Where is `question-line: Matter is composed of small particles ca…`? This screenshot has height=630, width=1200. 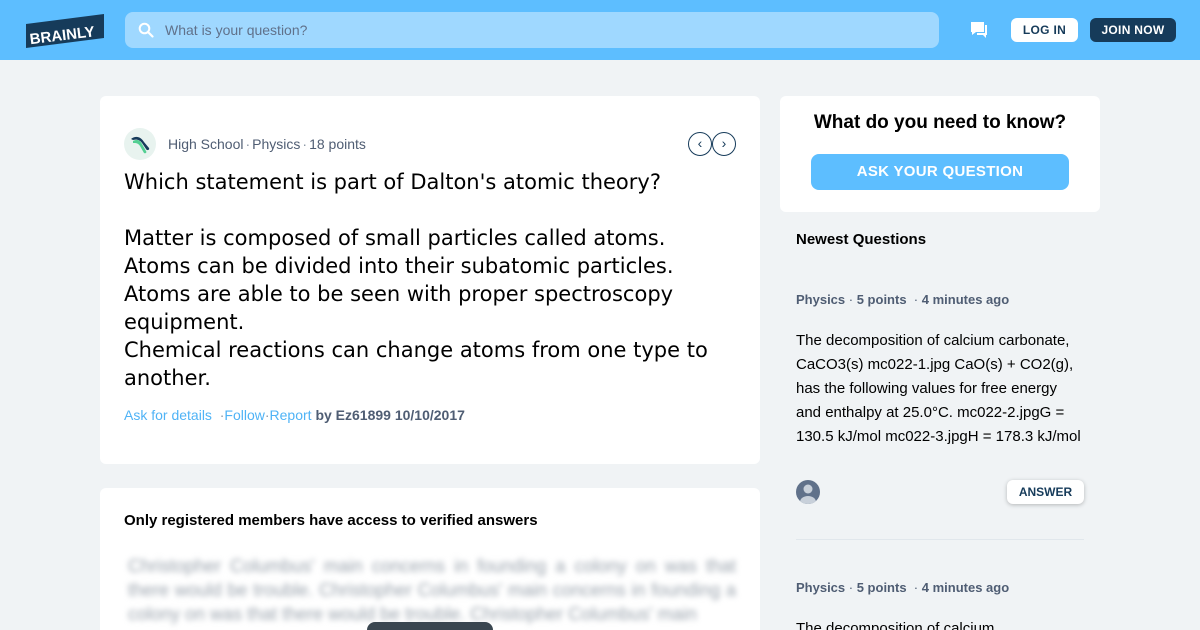 question-line: Matter is composed of small particles ca… is located at coordinates (395, 238).